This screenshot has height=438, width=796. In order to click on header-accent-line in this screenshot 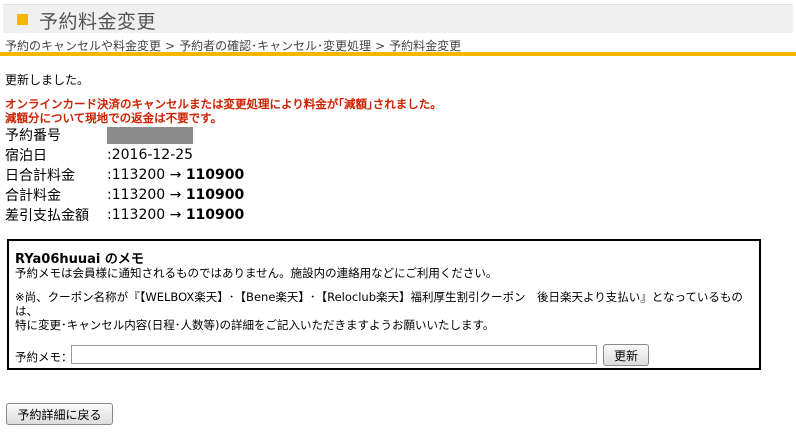, I will do `click(398, 54)`.